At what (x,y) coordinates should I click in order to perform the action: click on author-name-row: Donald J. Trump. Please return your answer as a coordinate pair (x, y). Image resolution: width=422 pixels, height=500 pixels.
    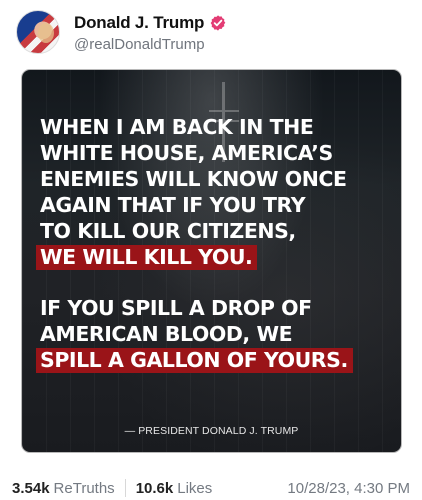
    Looking at the image, I should click on (150, 23).